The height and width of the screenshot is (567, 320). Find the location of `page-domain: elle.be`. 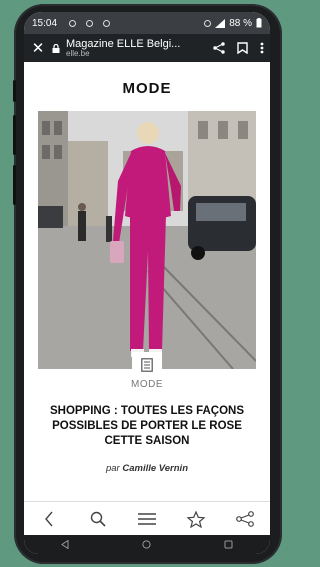

page-domain: elle.be is located at coordinates (78, 53).